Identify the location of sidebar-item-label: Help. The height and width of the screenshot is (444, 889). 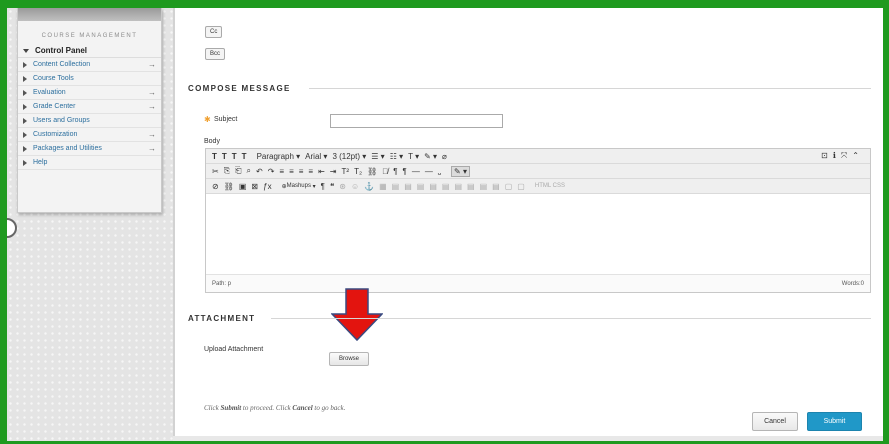
(40, 162).